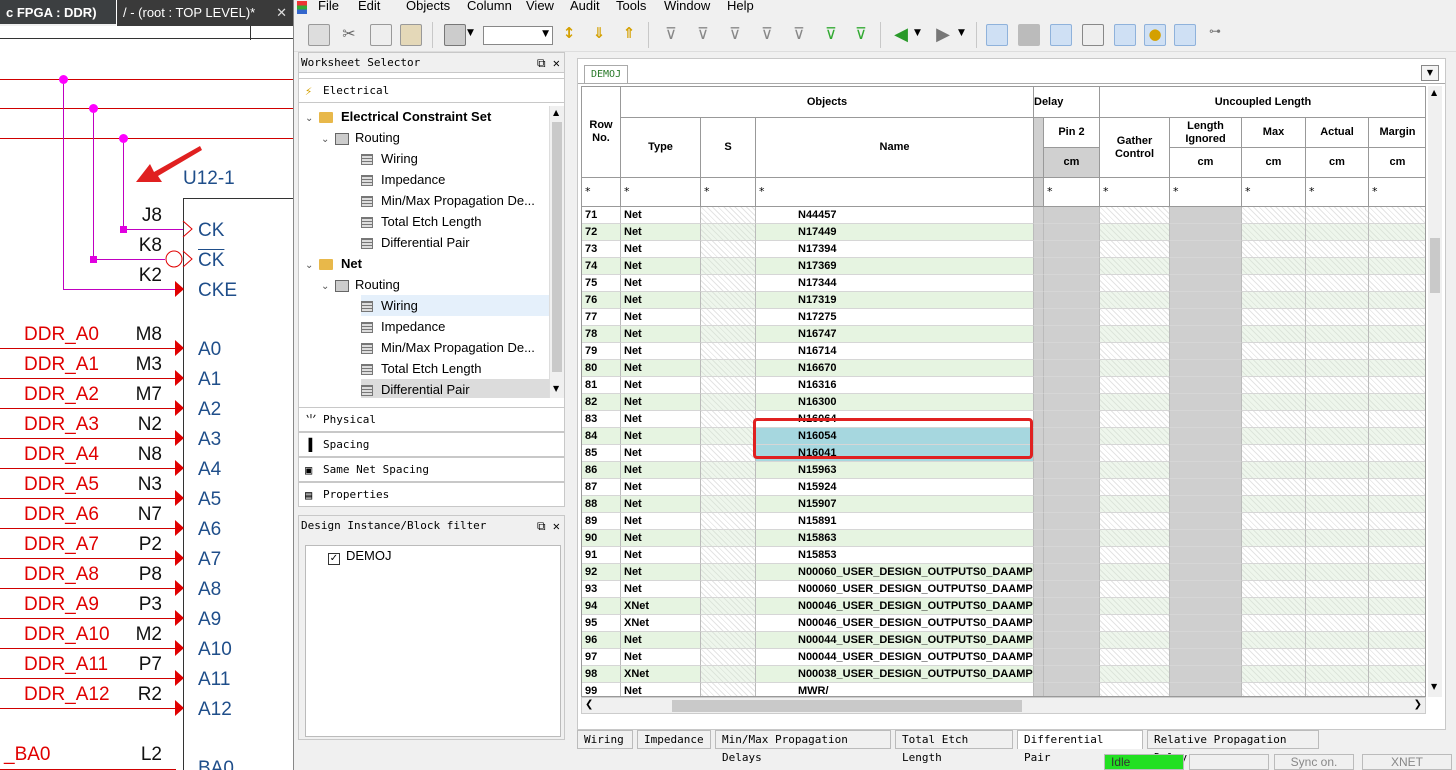 This screenshot has height=770, width=1456. Describe the element at coordinates (1003, 249) in the screenshot. I see `table-row: 73 Net N17394` at that location.